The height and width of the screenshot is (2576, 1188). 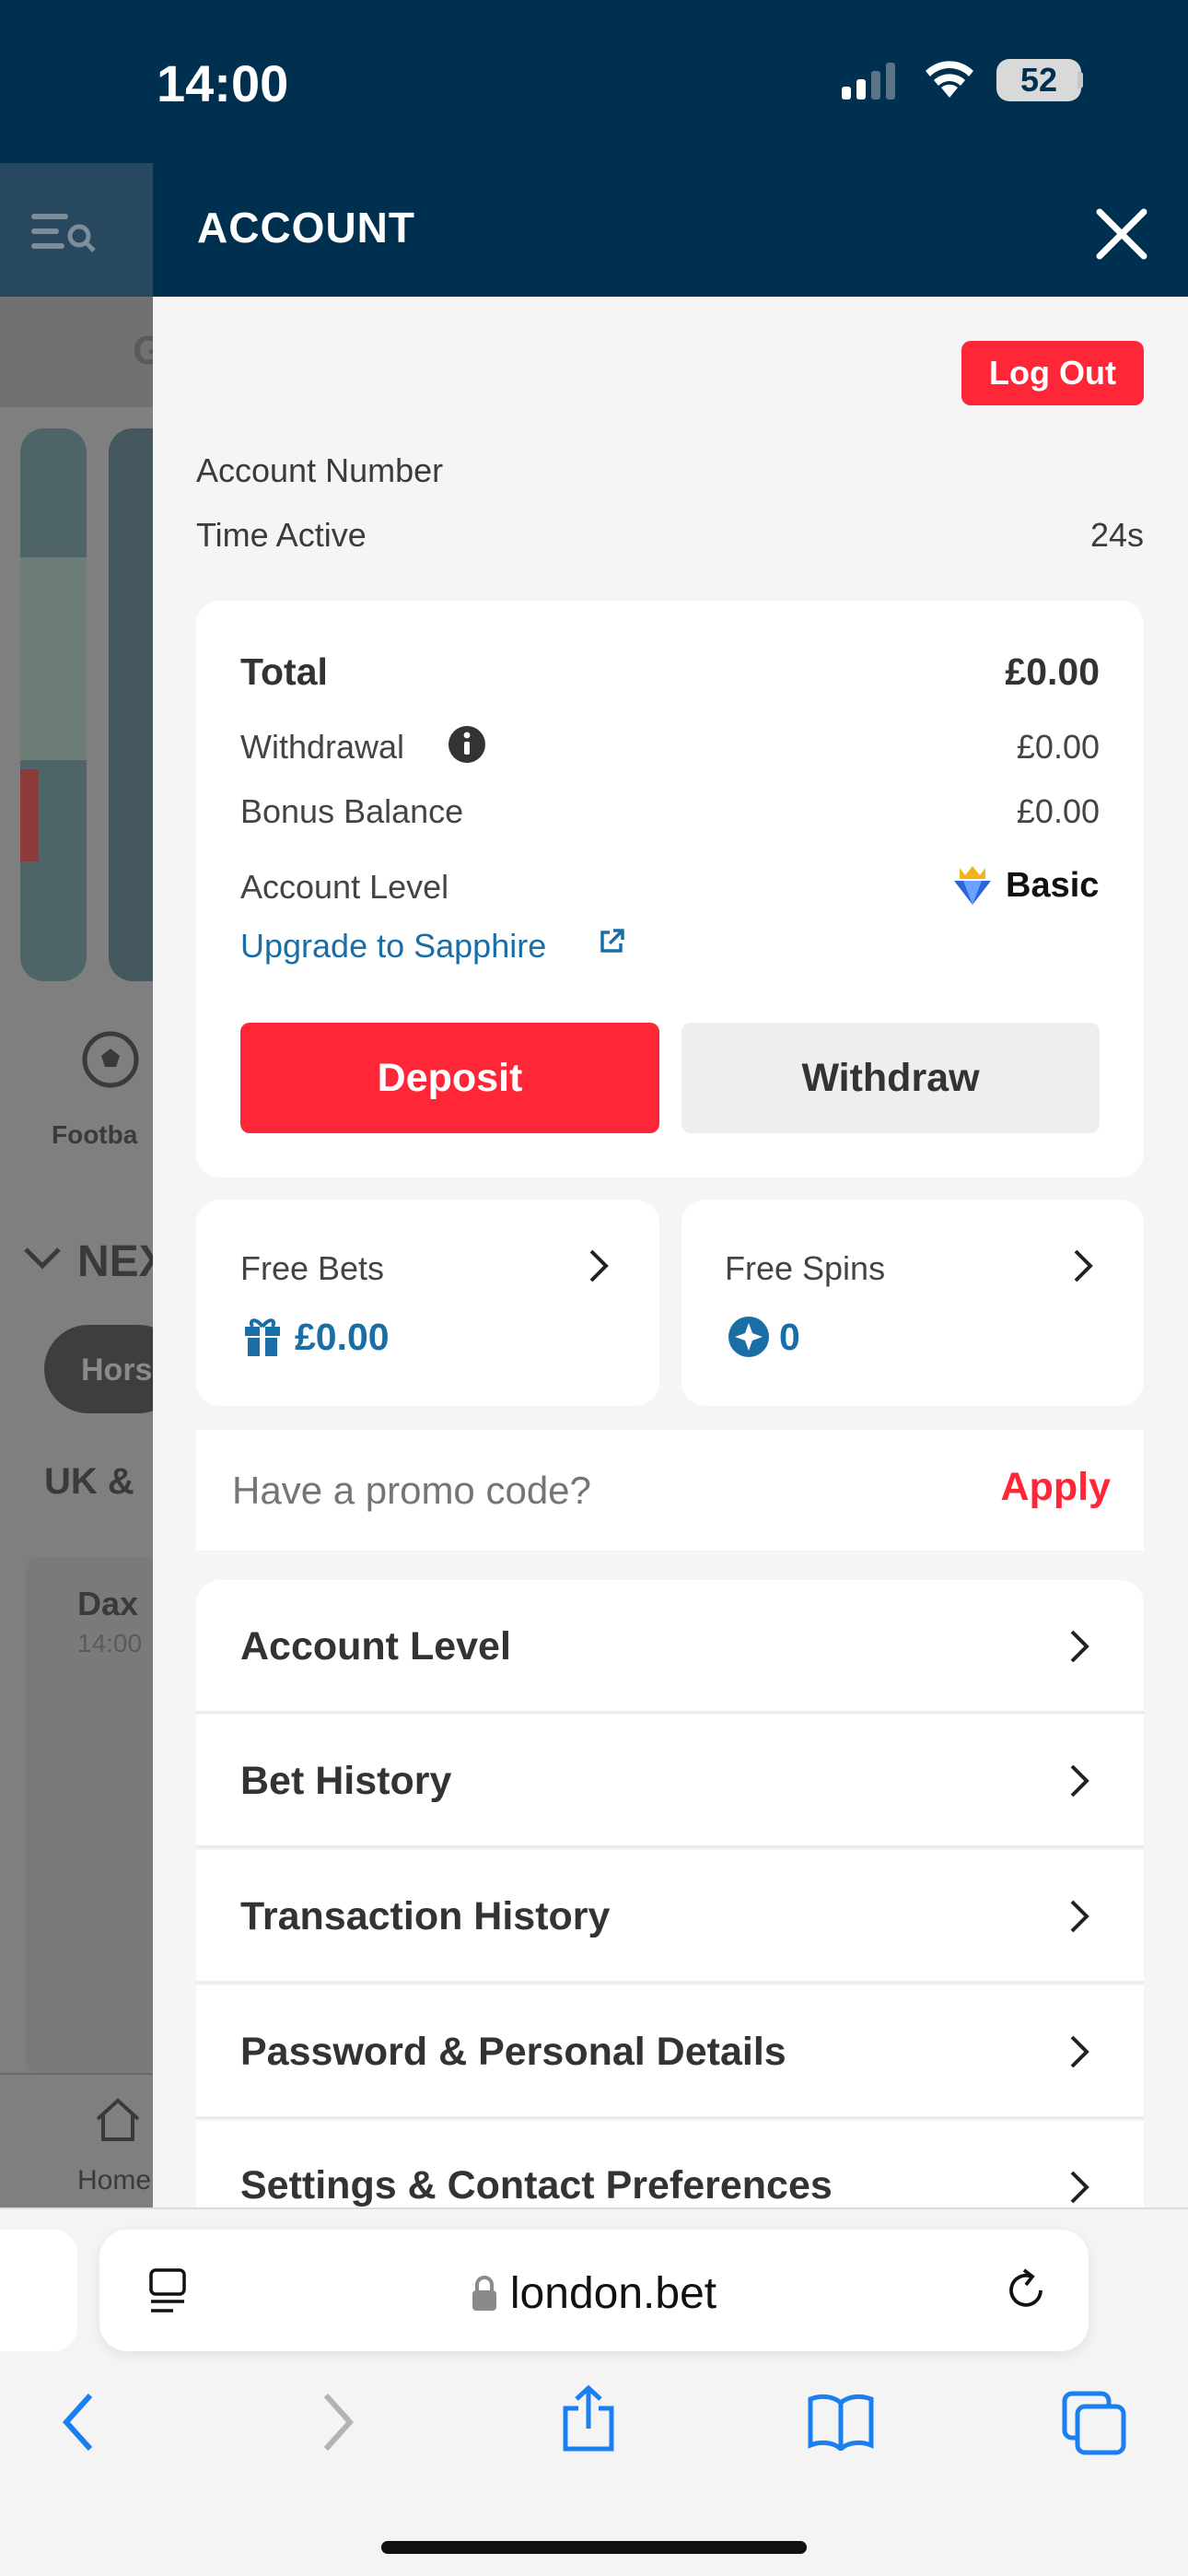 I want to click on apply-button: Apply, so click(x=1034, y=1487).